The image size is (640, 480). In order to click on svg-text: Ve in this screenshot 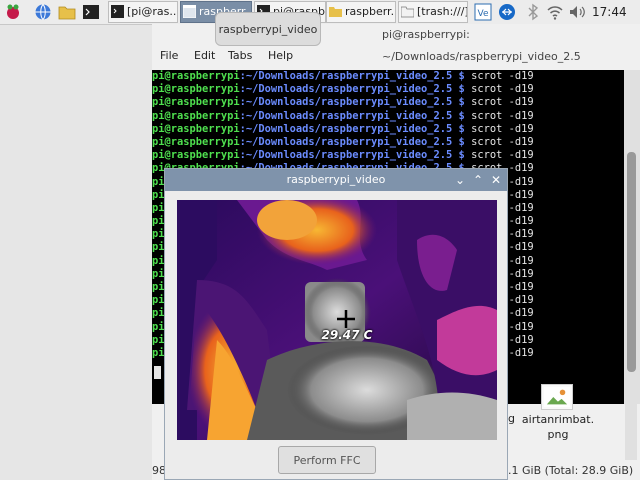, I will do `click(483, 14)`.